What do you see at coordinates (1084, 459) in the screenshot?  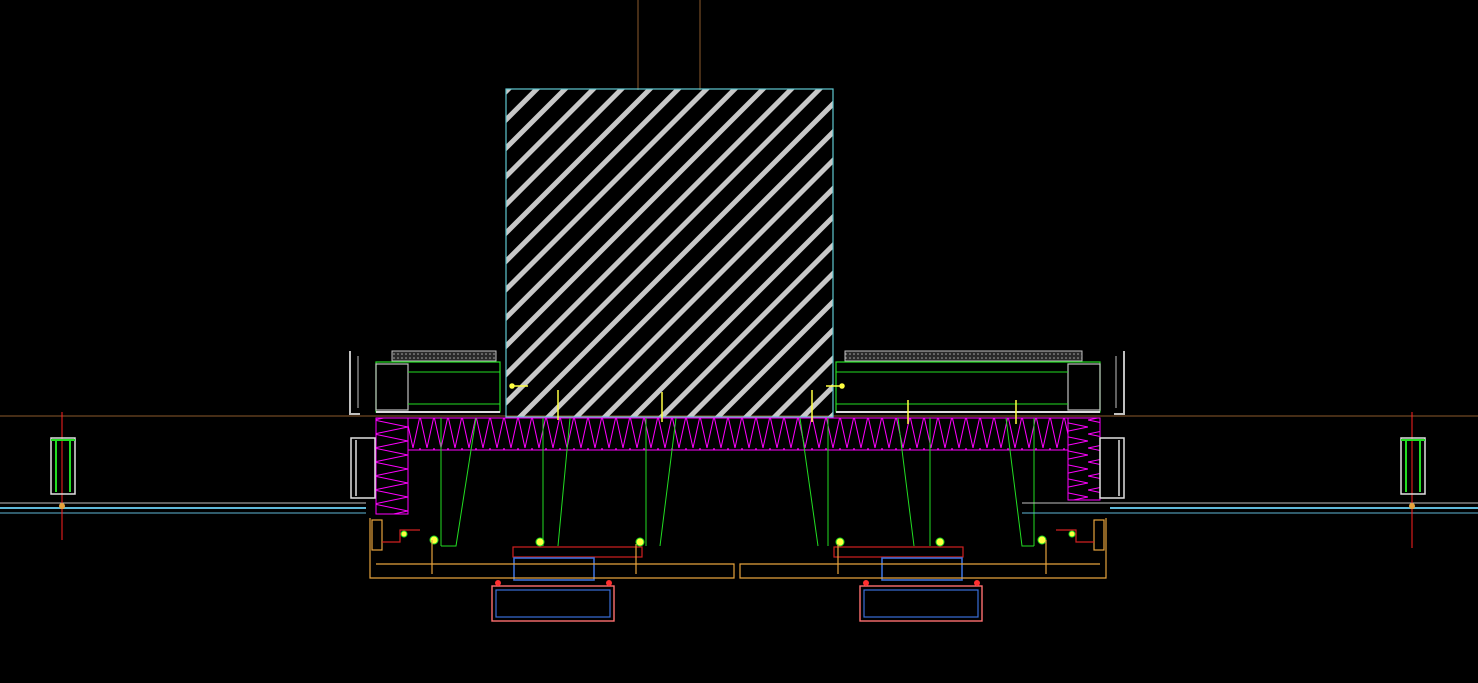 I see `insulation-side-right` at bounding box center [1084, 459].